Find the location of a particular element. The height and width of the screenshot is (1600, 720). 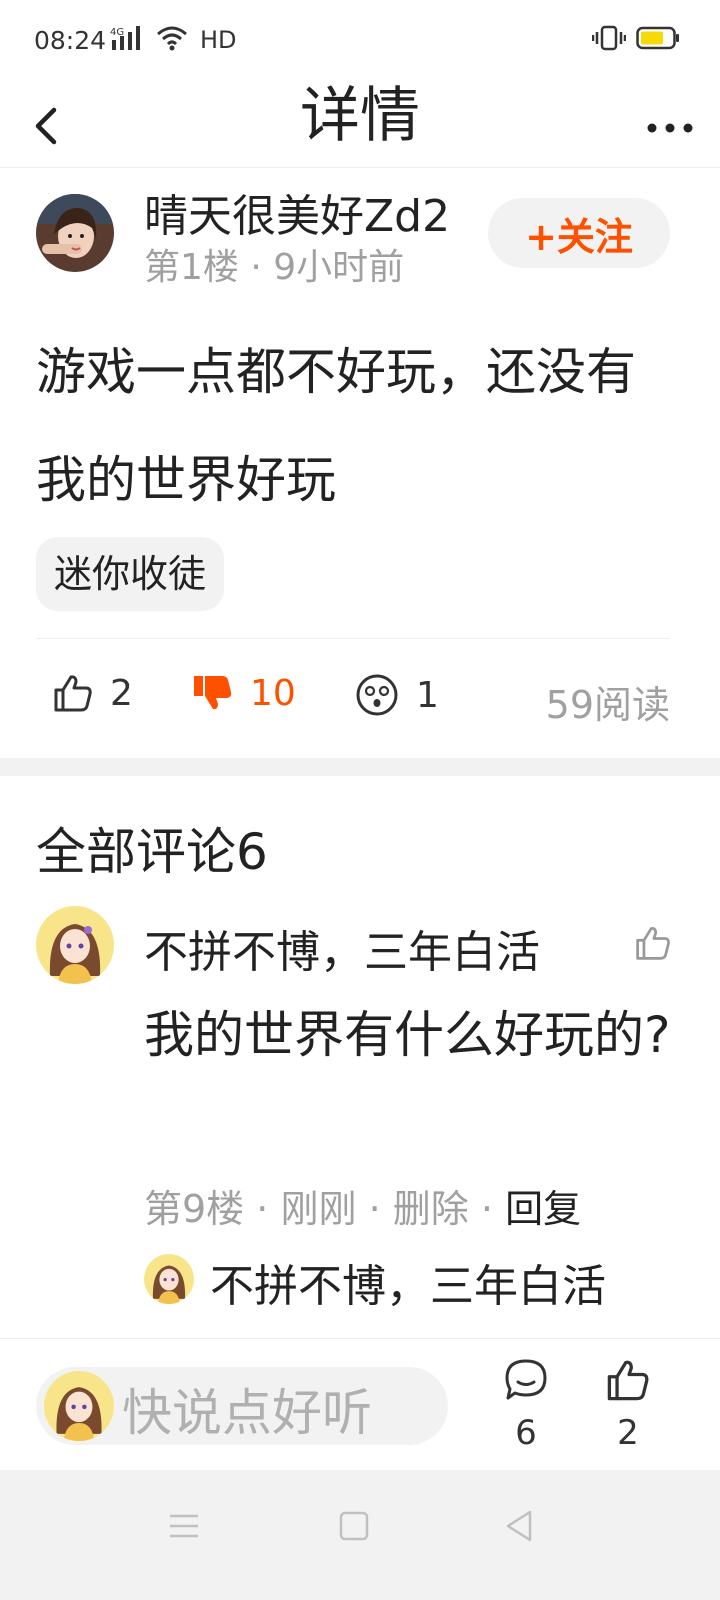

post-header: 晴天很美好Zd2 第1楼 · 9小时前 +关注 is located at coordinates (360, 235).